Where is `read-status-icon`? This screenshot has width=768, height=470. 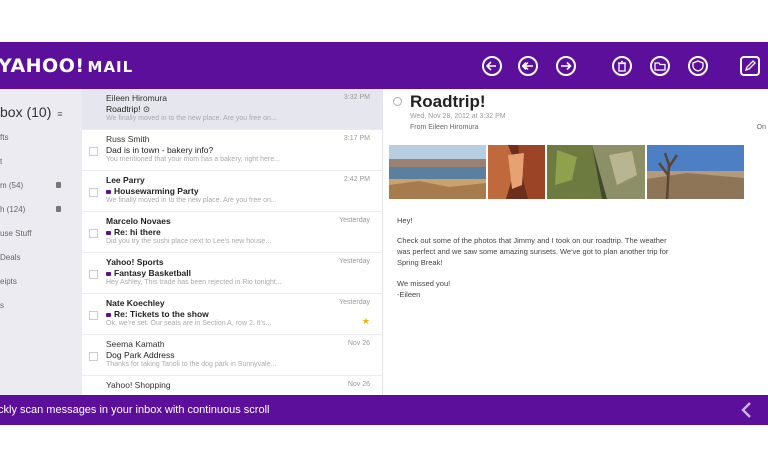 read-status-icon is located at coordinates (397, 101).